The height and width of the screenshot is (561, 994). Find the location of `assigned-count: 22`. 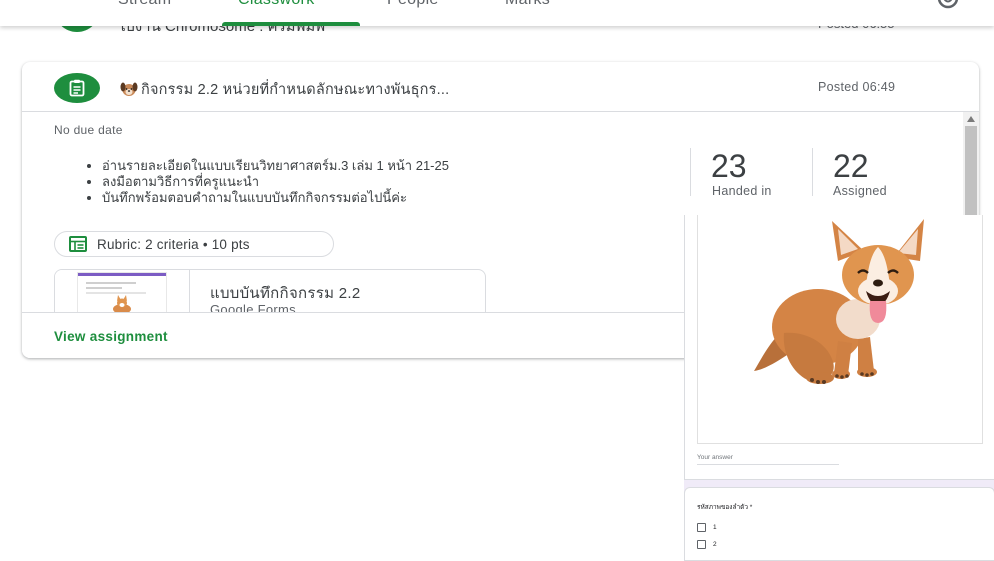

assigned-count: 22 is located at coordinates (851, 166).